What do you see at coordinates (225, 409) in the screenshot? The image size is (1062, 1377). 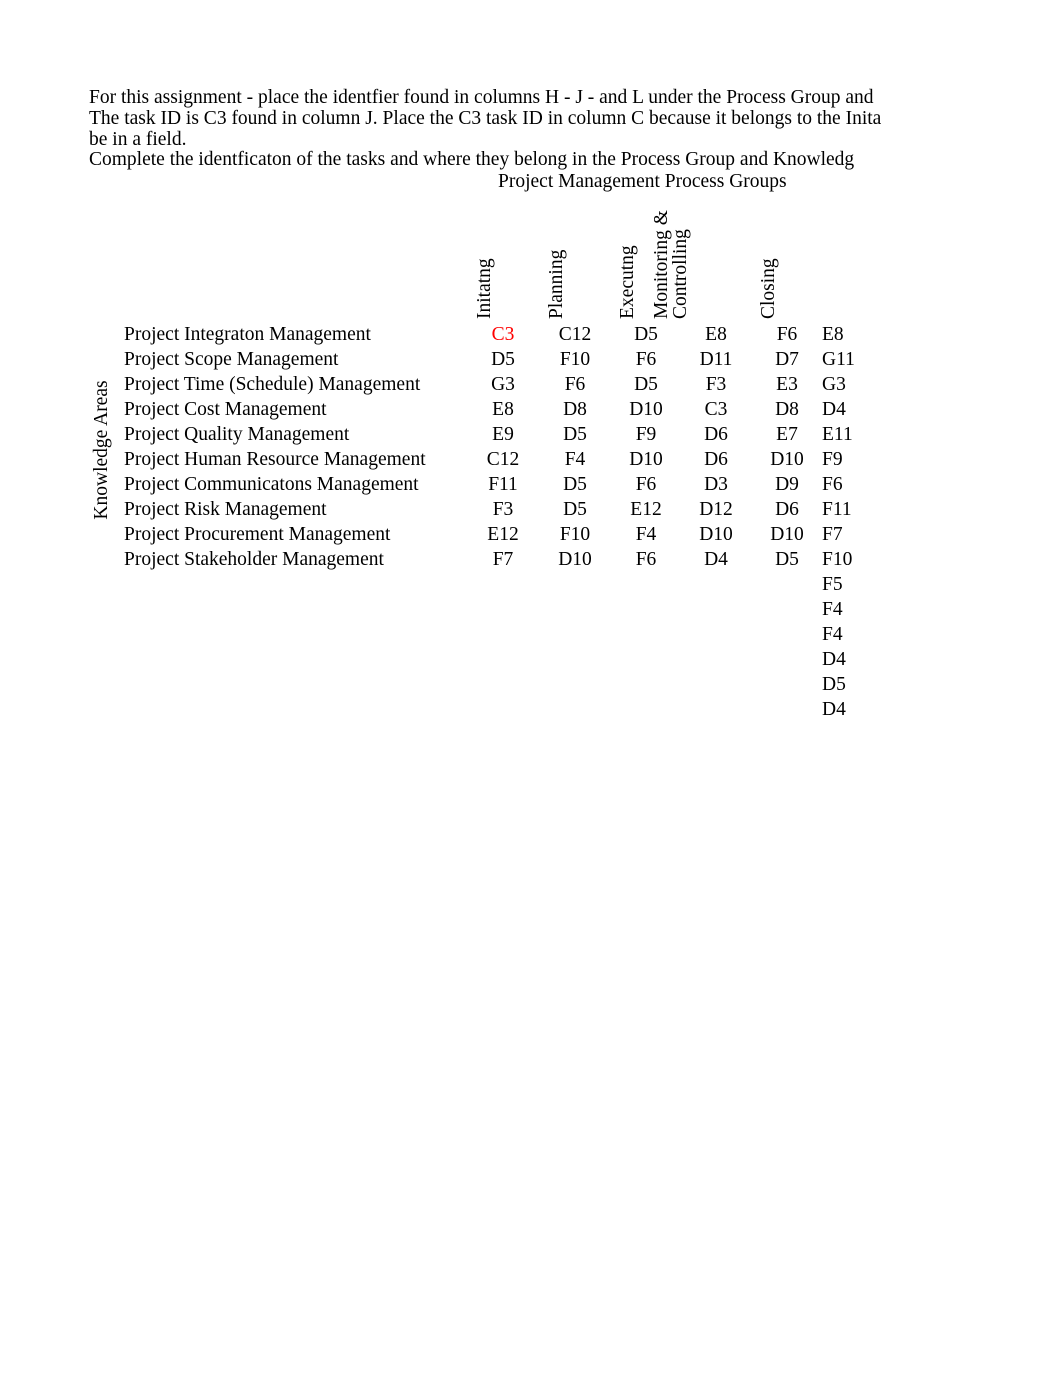 I see `row-label: Project Cost Management` at bounding box center [225, 409].